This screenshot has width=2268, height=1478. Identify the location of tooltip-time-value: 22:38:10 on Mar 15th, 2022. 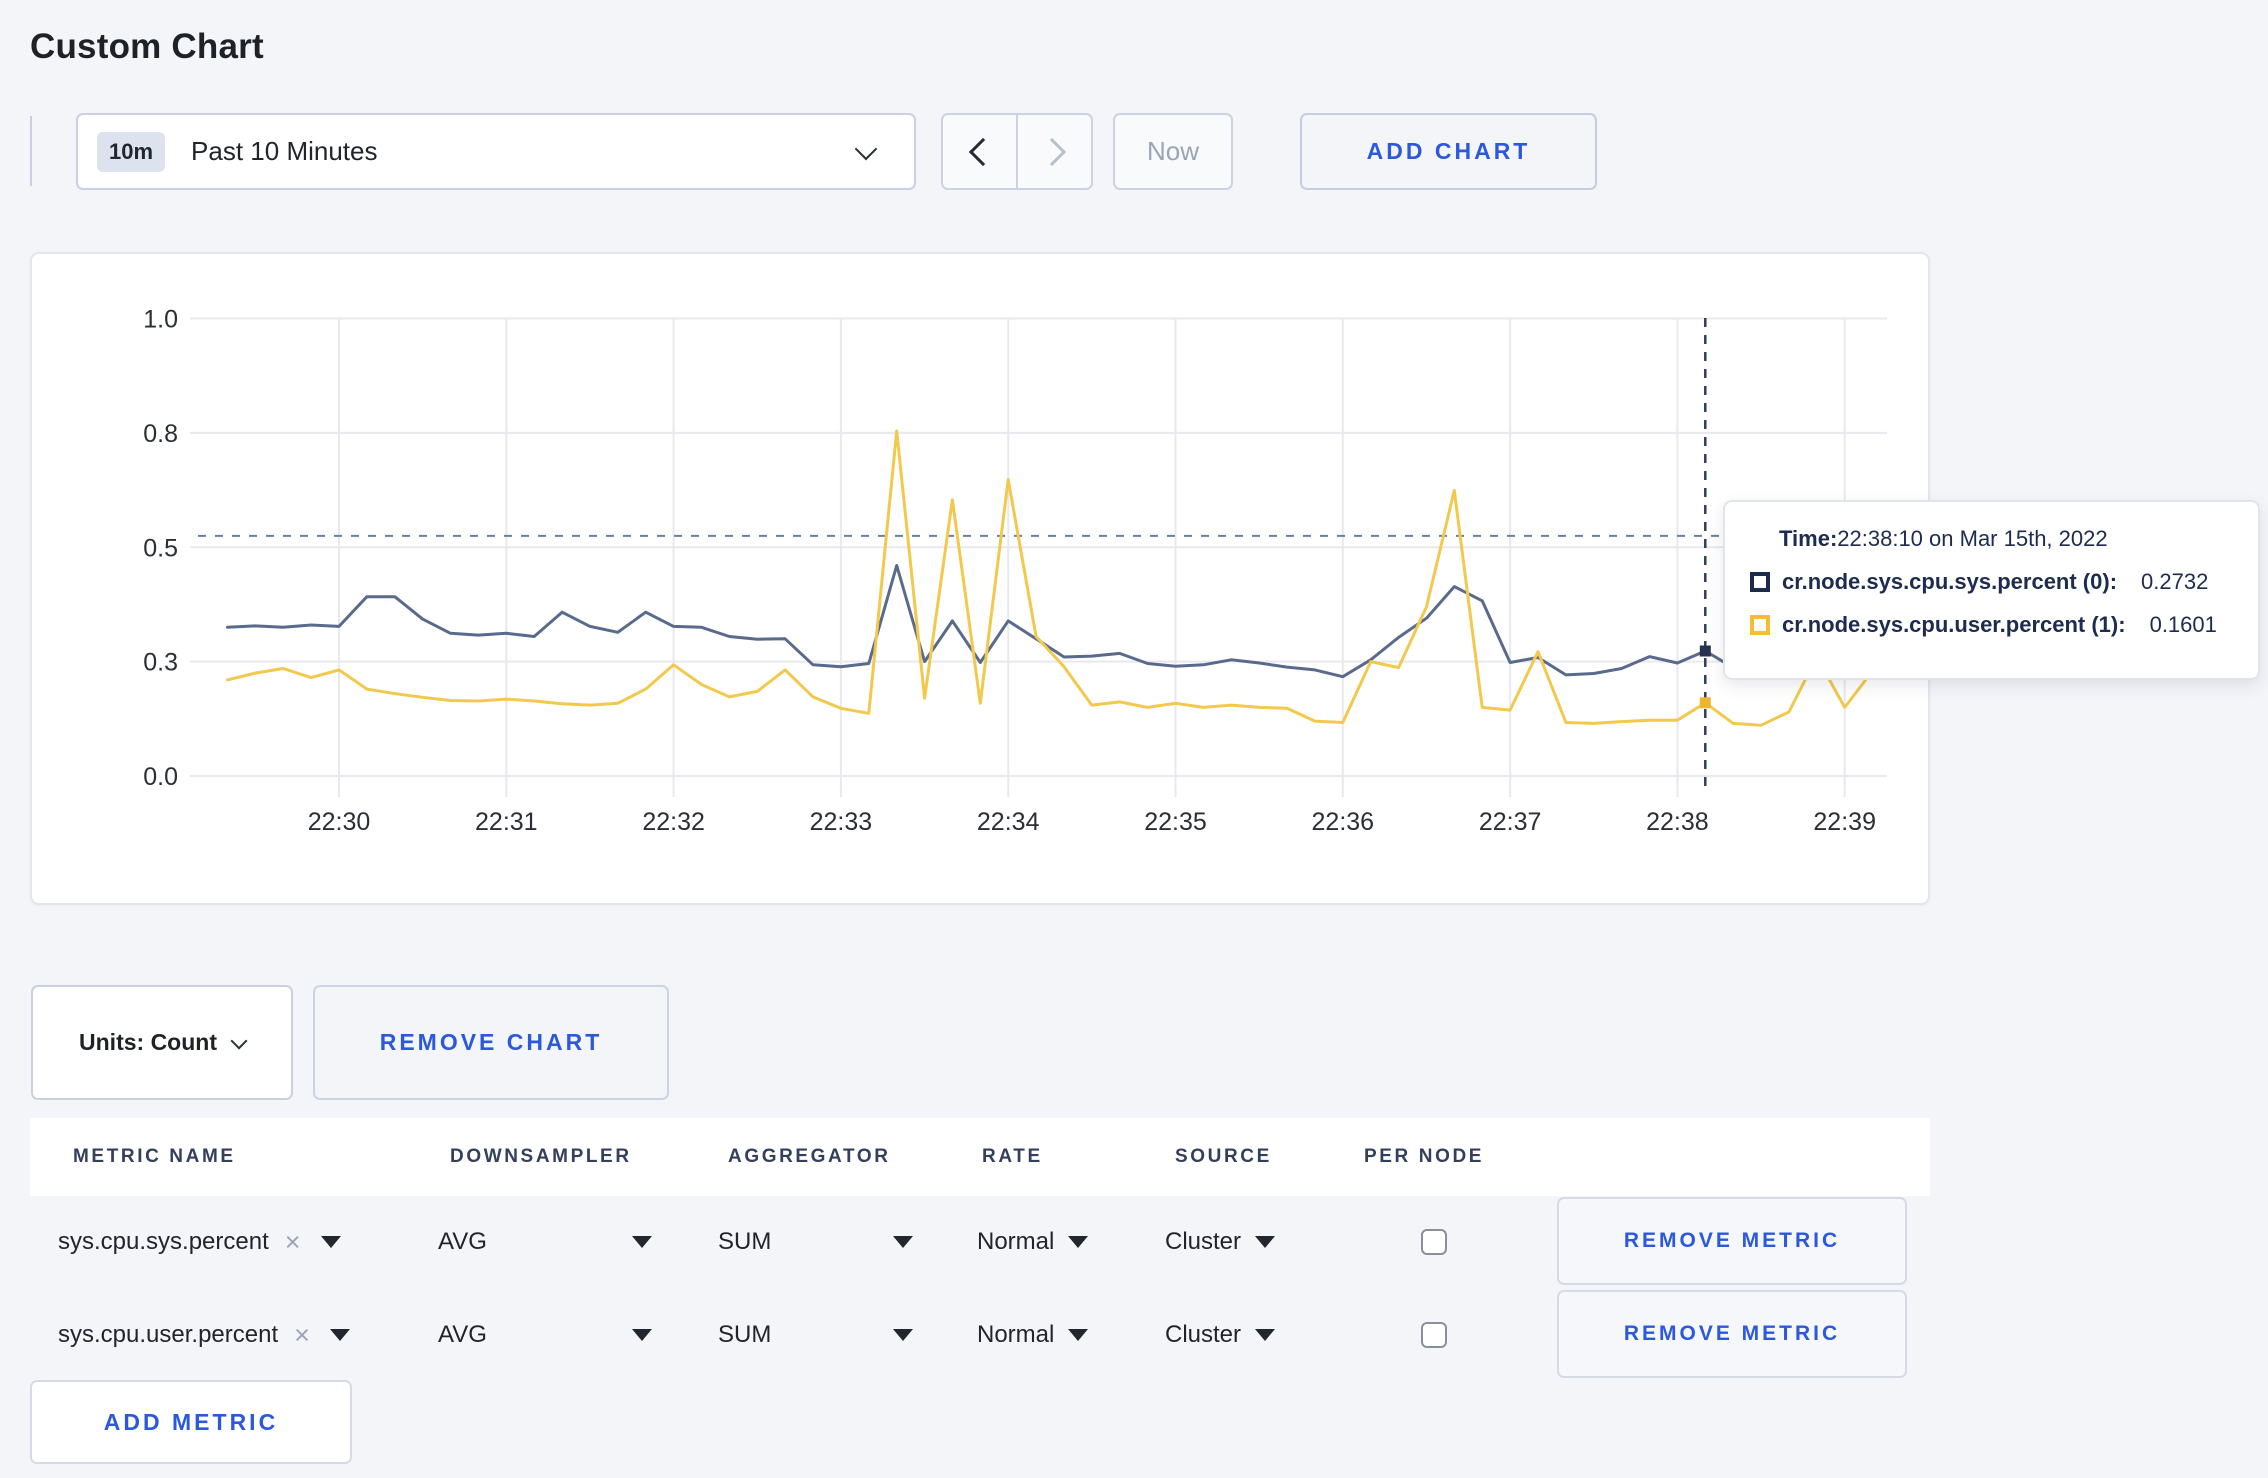
(1972, 538).